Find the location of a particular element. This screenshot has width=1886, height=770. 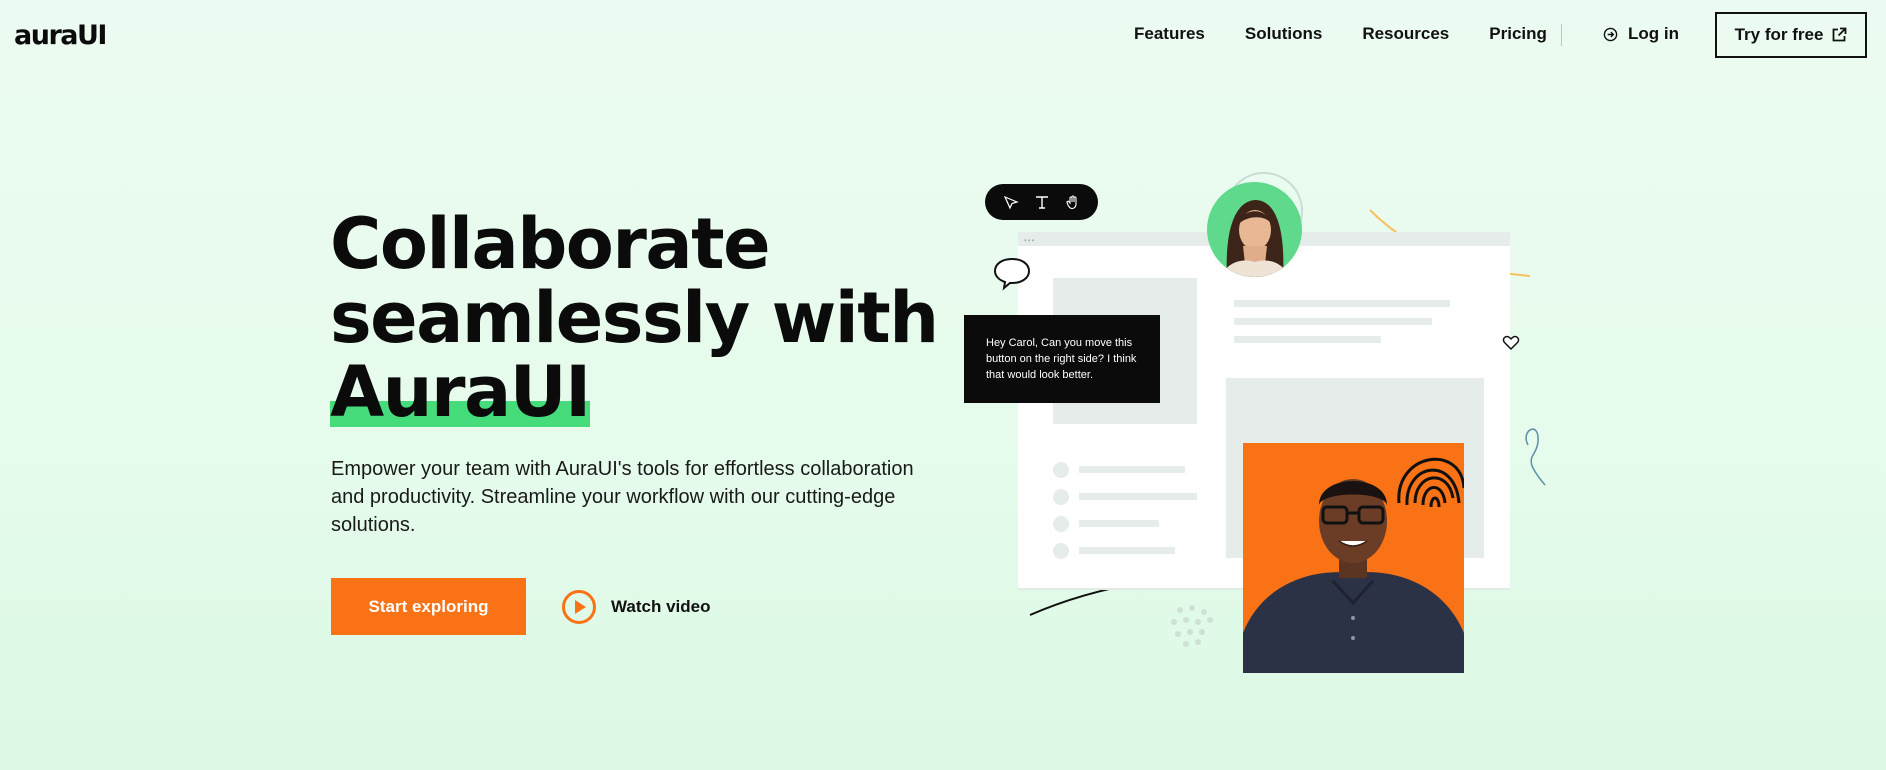

design-toolbar is located at coordinates (1041, 202).